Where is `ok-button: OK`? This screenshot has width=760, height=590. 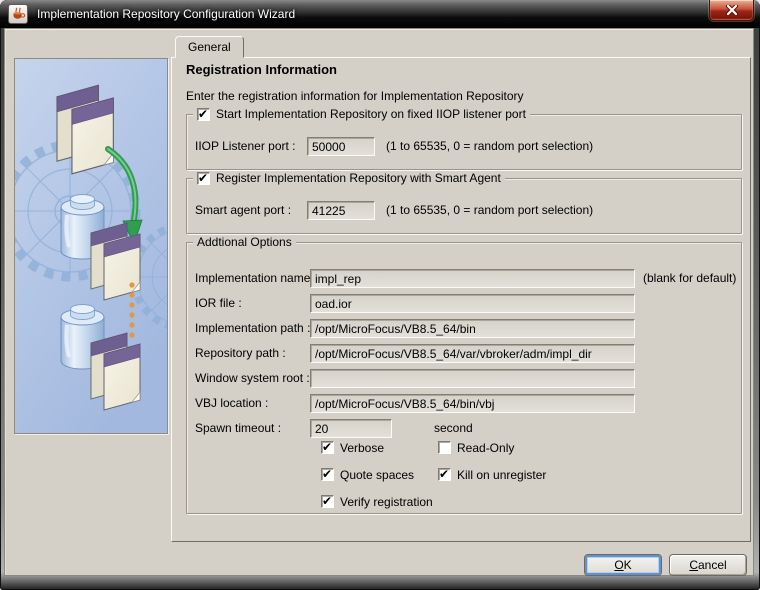 ok-button: OK is located at coordinates (623, 565).